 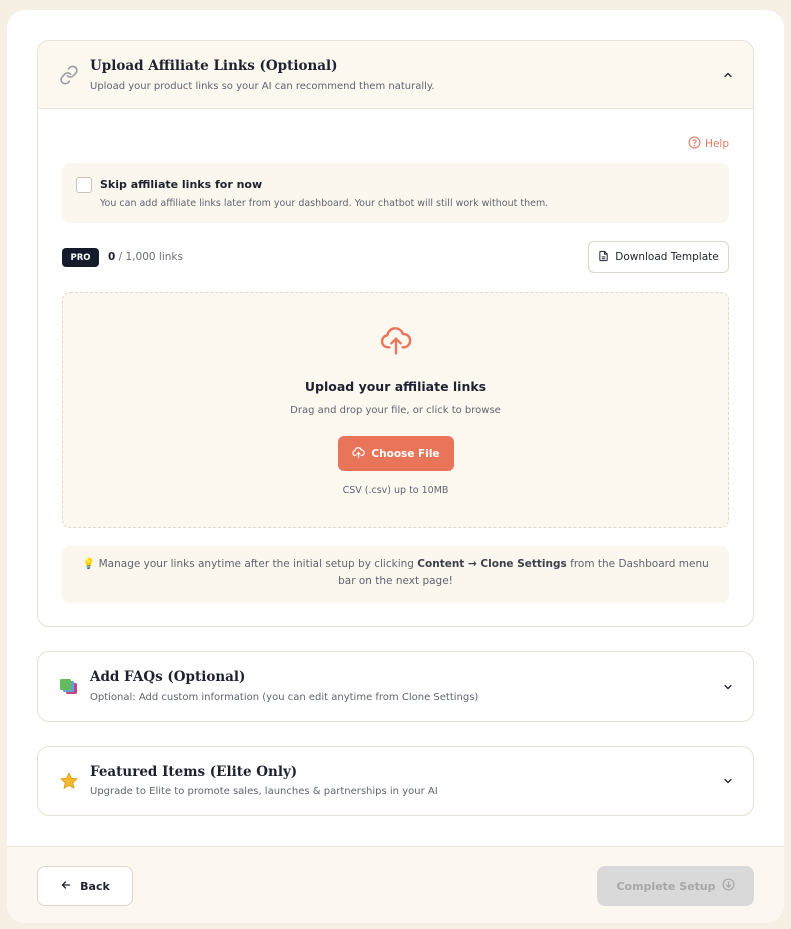 I want to click on footer-bar: Back Complete Setup, so click(x=395, y=884).